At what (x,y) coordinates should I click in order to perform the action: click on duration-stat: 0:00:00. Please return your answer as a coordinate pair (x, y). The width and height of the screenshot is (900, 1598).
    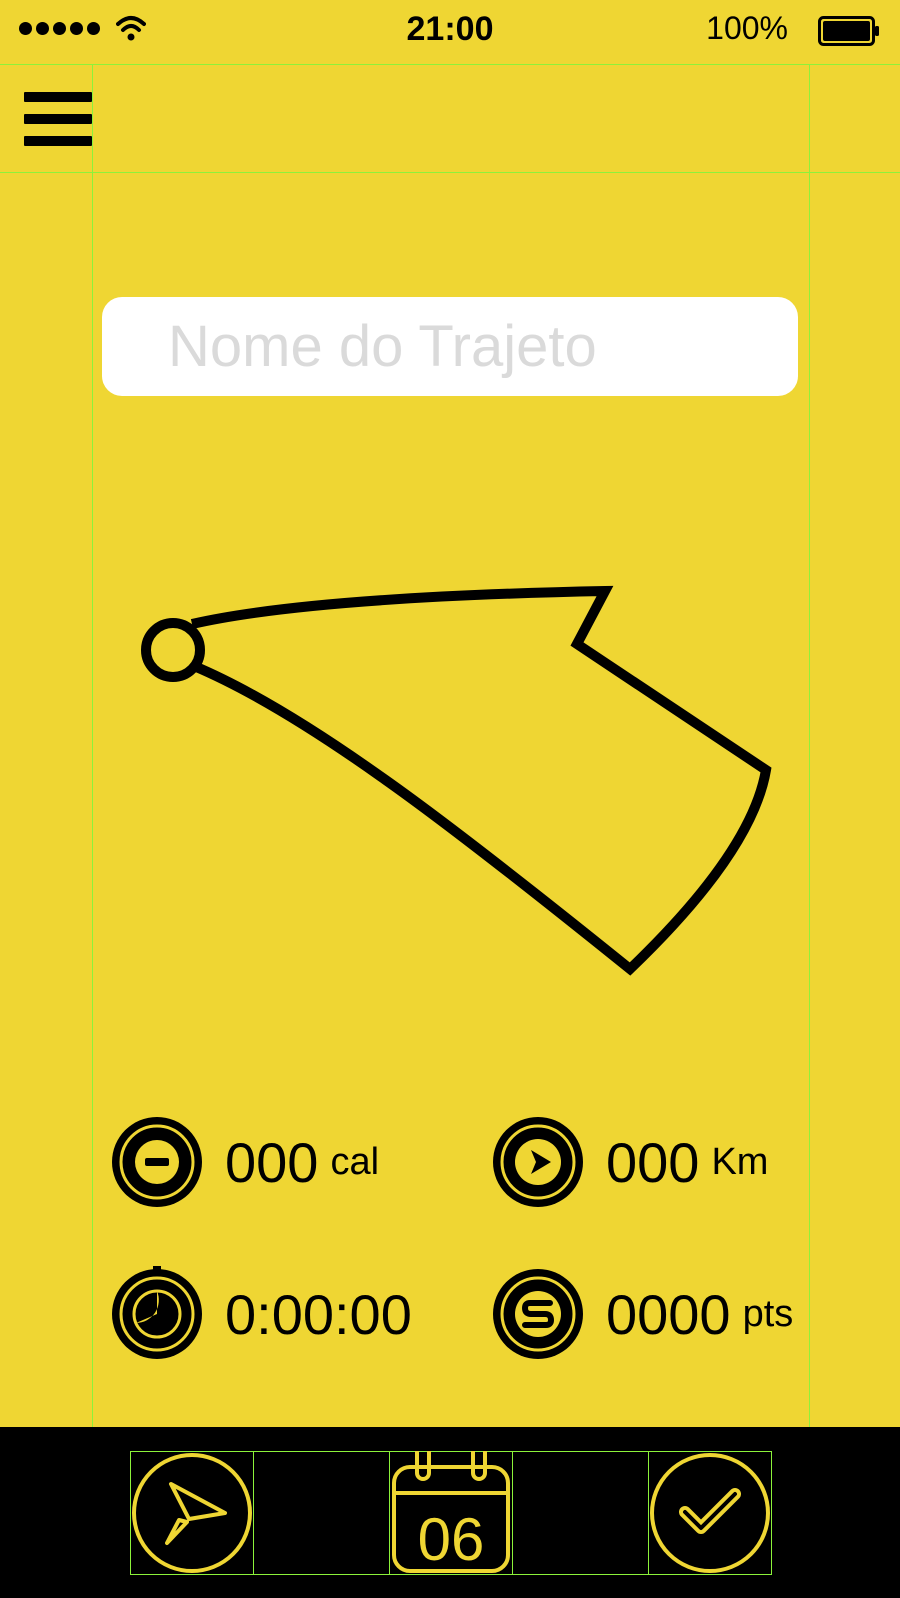
    Looking at the image, I should click on (260, 1314).